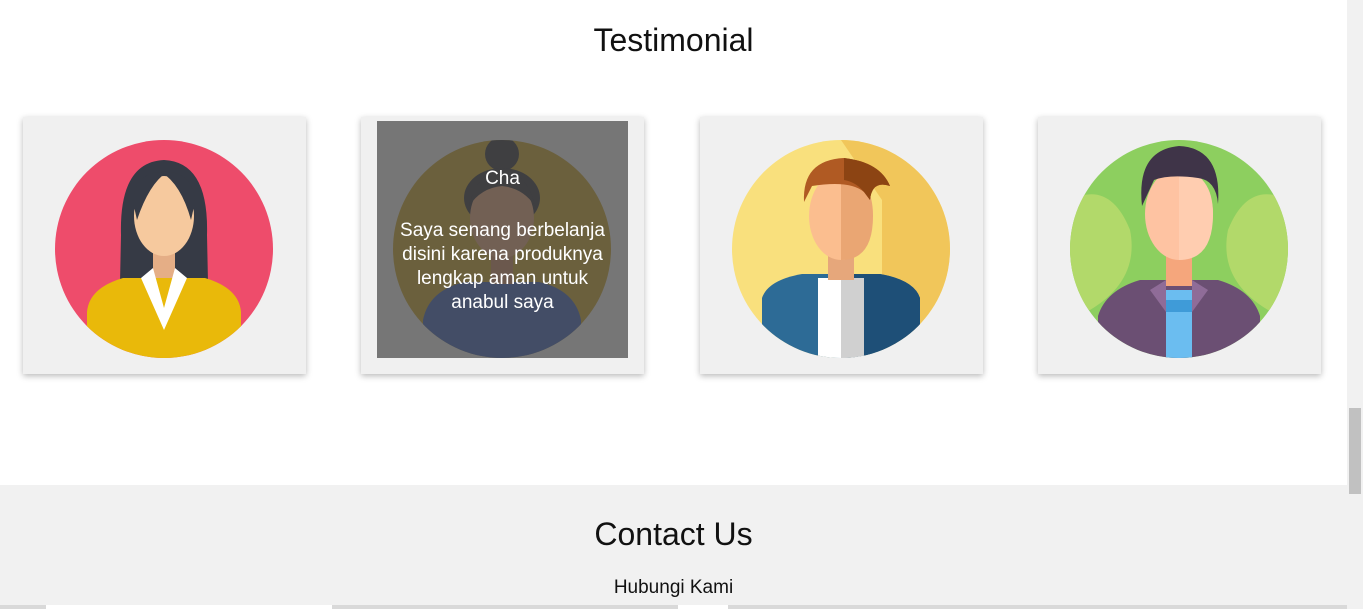 The height and width of the screenshot is (609, 1363). I want to click on man-purple-jacket-avatar-icon, so click(1179, 249).